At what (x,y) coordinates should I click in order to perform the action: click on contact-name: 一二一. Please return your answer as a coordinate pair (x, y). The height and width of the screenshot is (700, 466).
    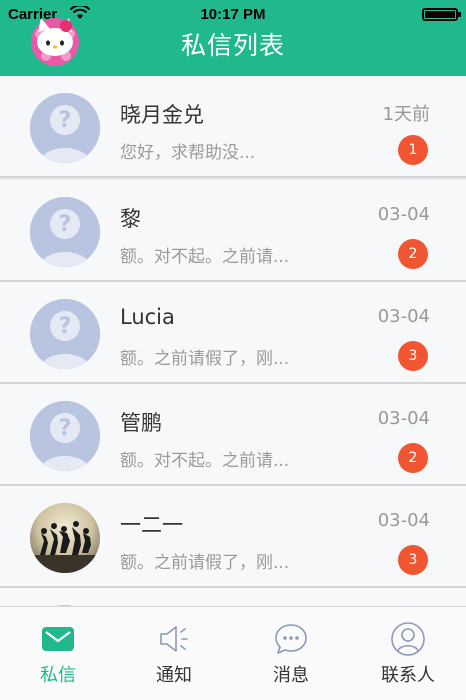
    Looking at the image, I should click on (151, 525).